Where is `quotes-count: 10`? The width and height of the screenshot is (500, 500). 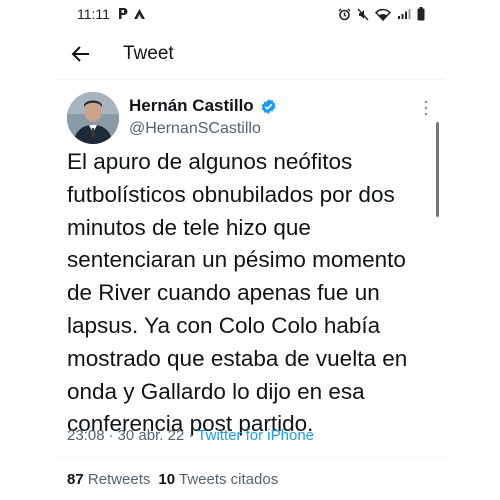 quotes-count: 10 is located at coordinates (167, 479).